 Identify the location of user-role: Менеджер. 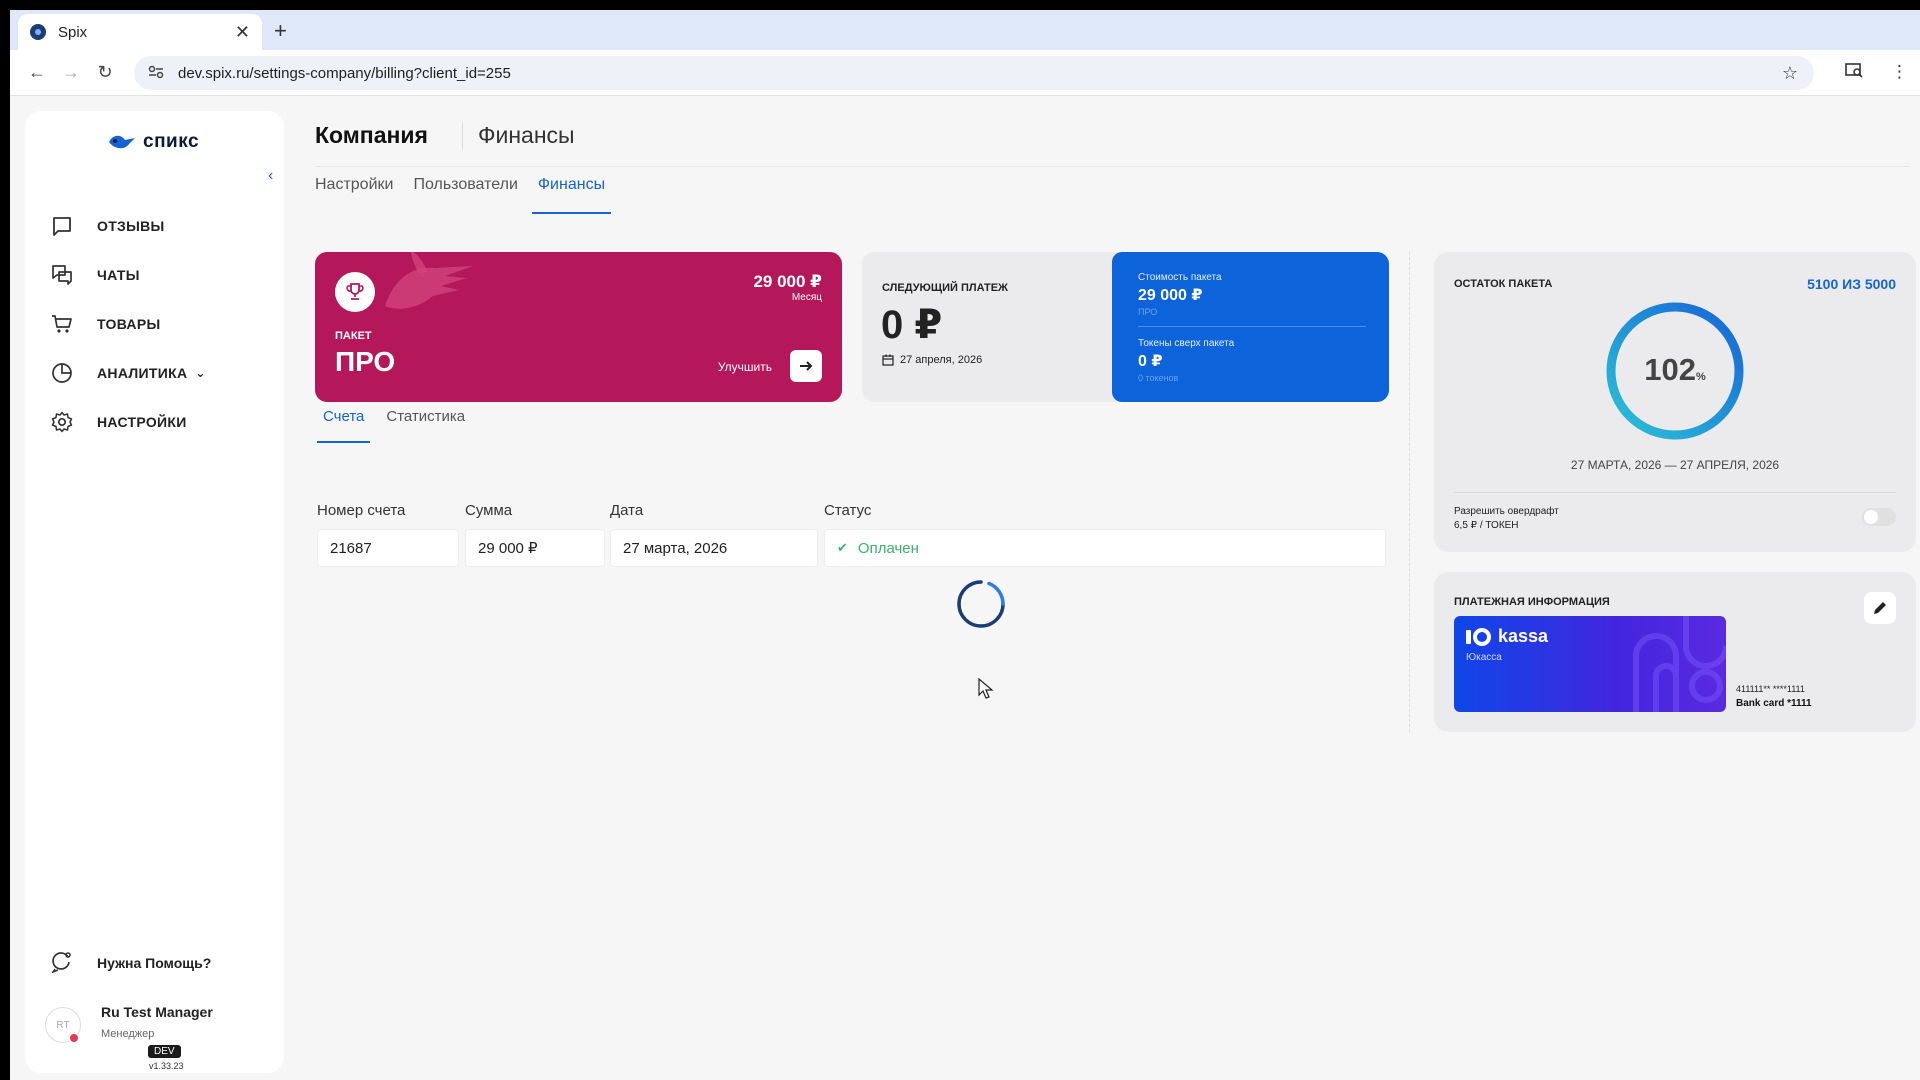
(128, 1034).